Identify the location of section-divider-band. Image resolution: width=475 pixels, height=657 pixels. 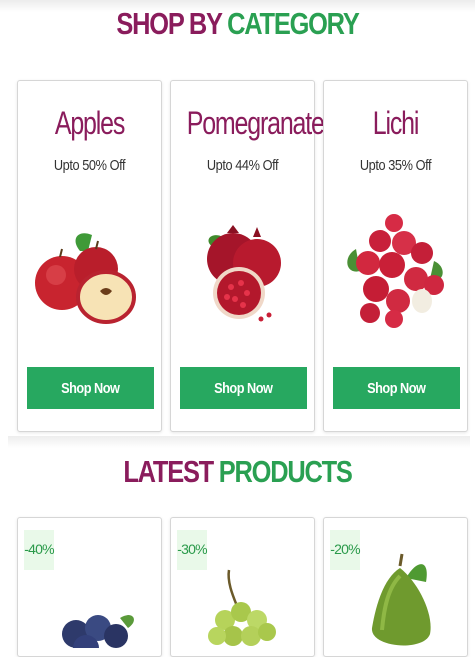
(239, 442).